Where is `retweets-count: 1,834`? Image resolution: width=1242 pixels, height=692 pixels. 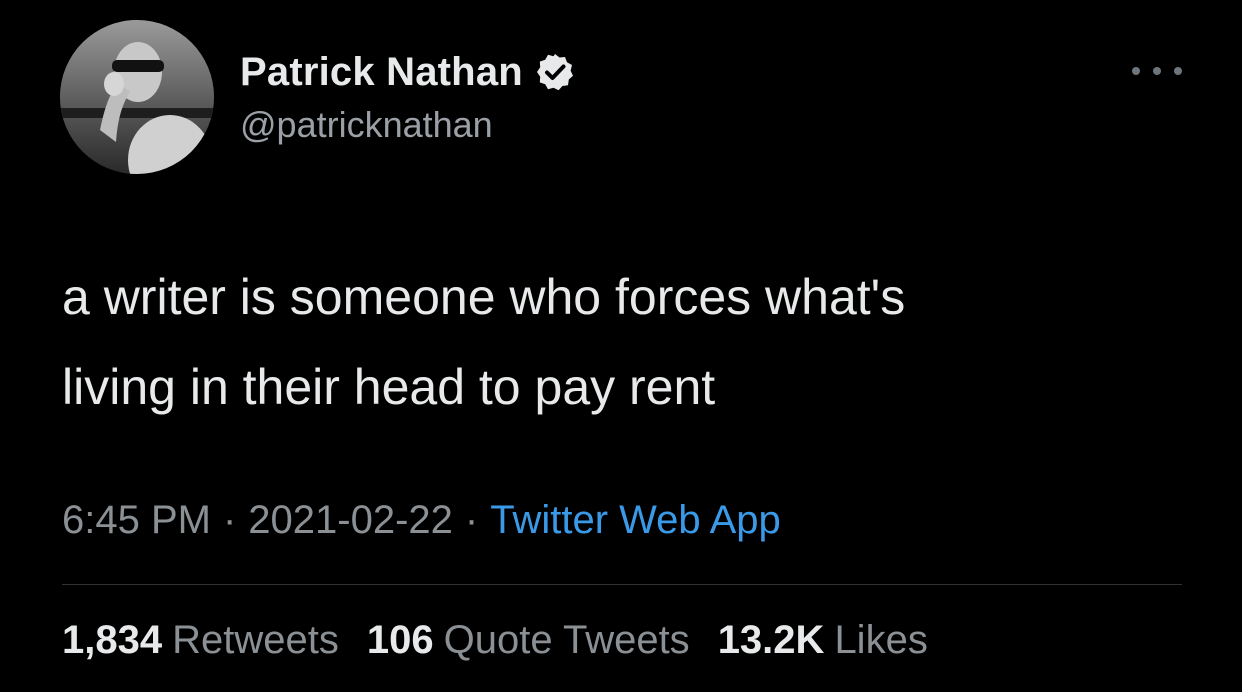 retweets-count: 1,834 is located at coordinates (112, 640).